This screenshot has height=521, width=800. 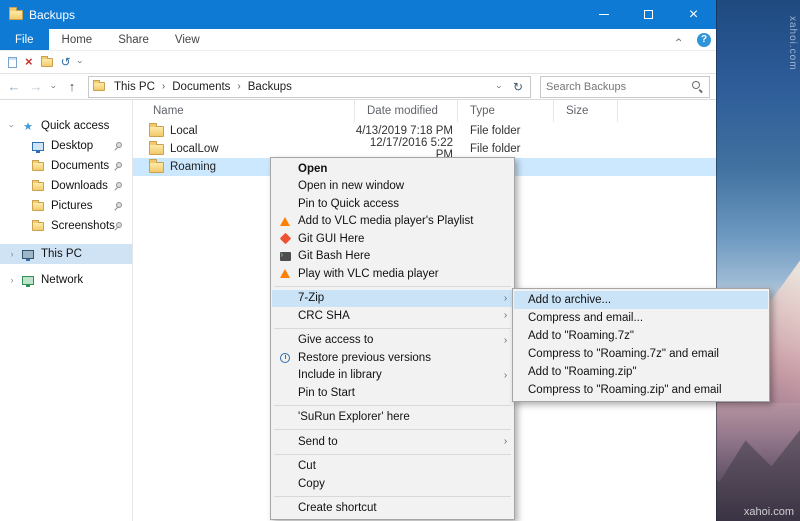 I want to click on breadcrumb-item: This PC, so click(x=138, y=87).